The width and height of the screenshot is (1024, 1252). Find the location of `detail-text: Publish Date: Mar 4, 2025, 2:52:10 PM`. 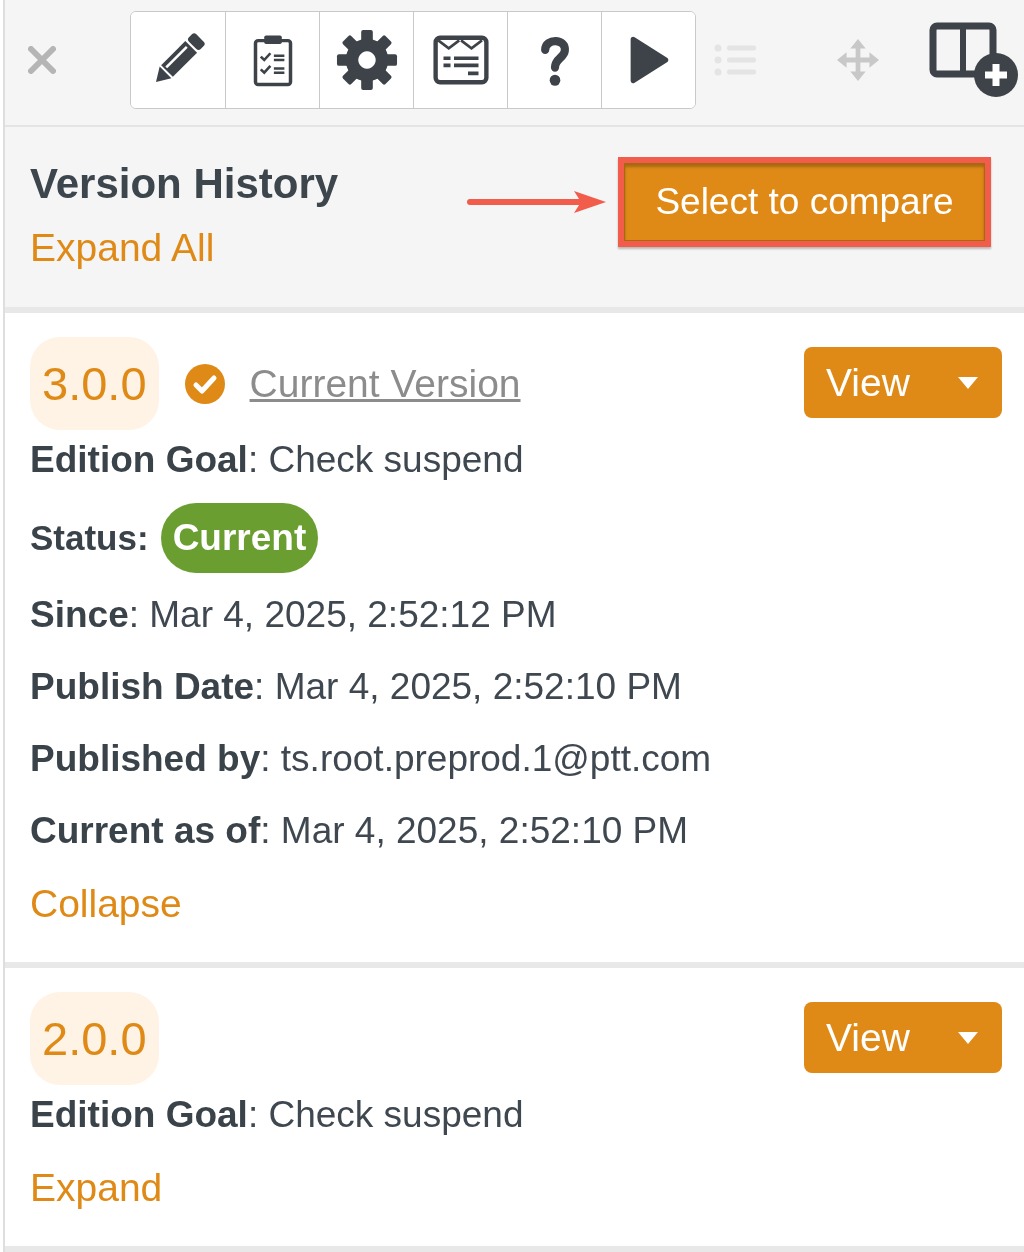

detail-text: Publish Date: Mar 4, 2025, 2:52:10 PM is located at coordinates (356, 687).